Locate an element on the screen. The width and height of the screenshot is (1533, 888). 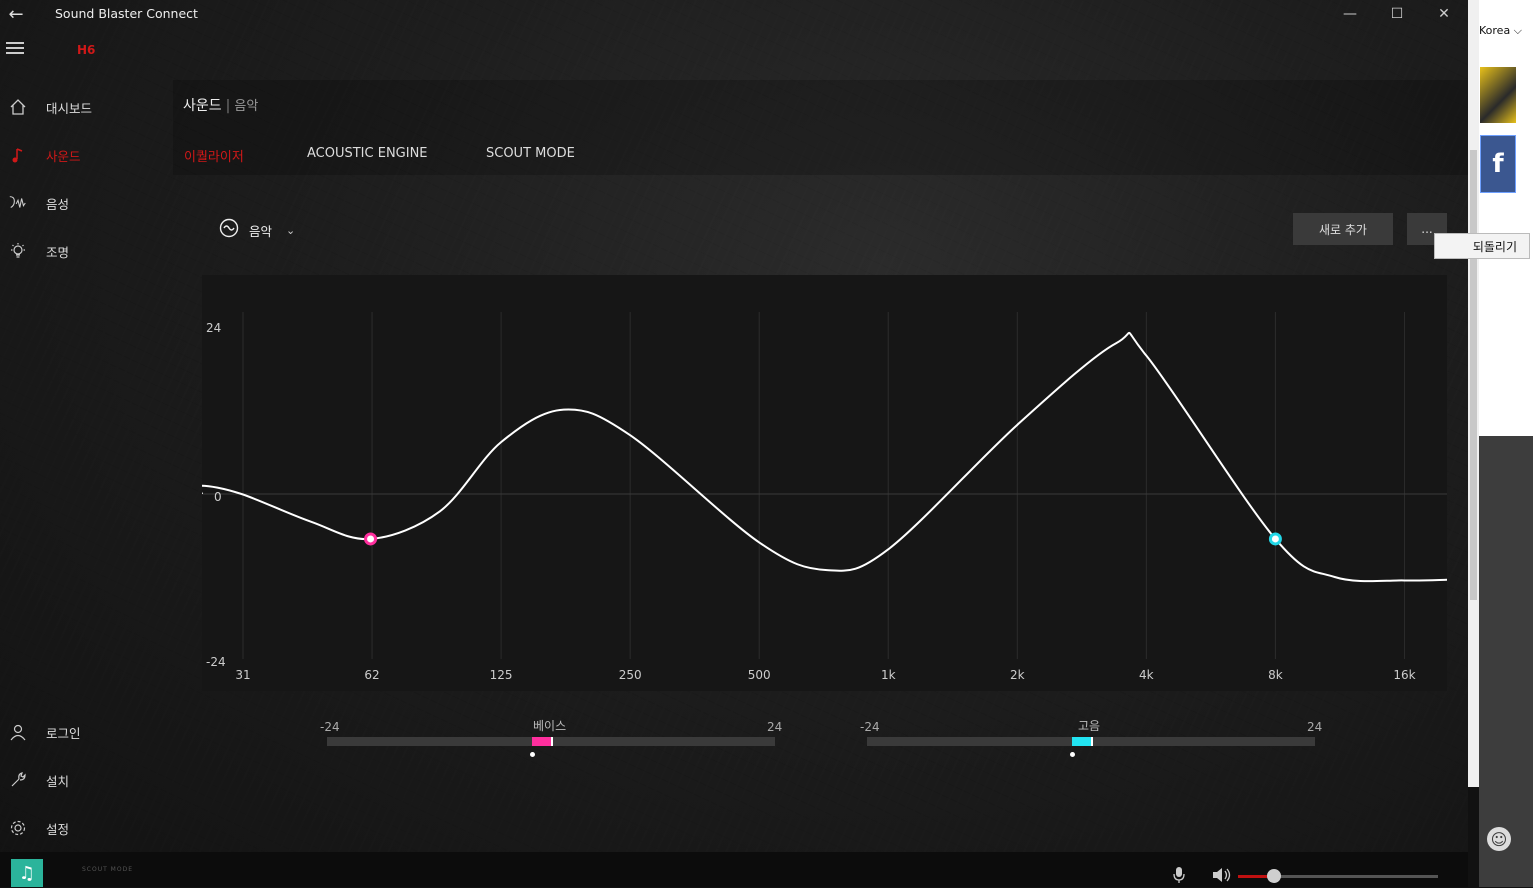
gear-icon is located at coordinates (18, 828).